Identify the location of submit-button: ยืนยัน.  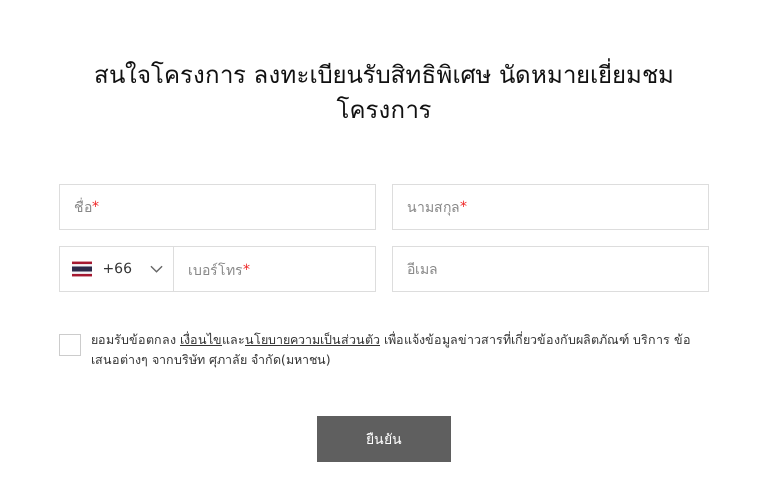
(384, 439).